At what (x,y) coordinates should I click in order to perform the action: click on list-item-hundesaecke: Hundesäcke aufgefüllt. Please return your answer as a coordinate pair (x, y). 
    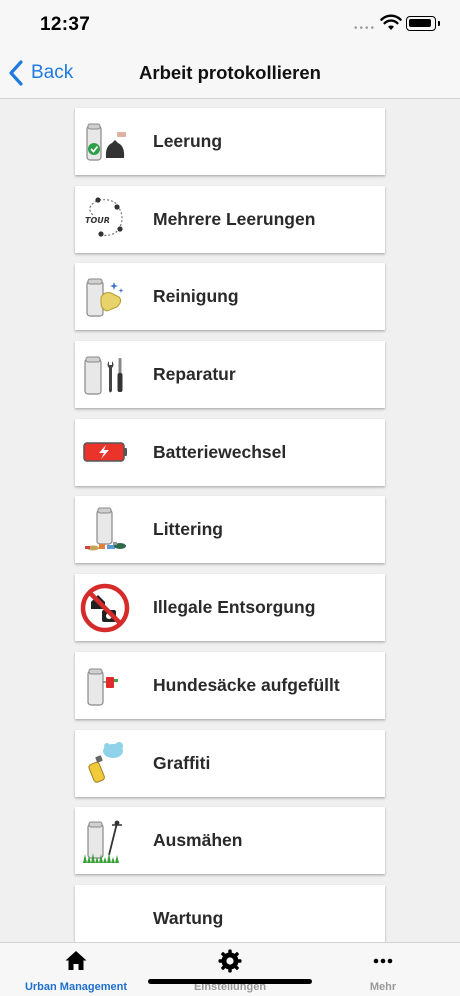
    Looking at the image, I should click on (230, 685).